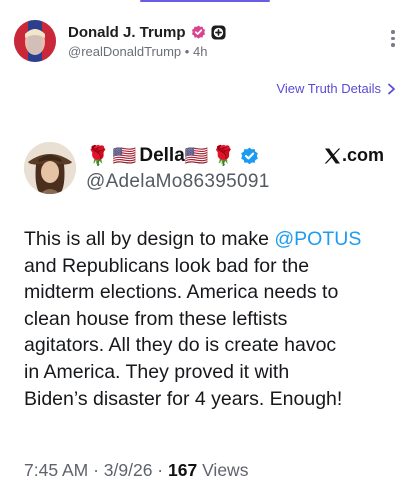  I want to click on author-name: Donald J. Trump, so click(127, 32).